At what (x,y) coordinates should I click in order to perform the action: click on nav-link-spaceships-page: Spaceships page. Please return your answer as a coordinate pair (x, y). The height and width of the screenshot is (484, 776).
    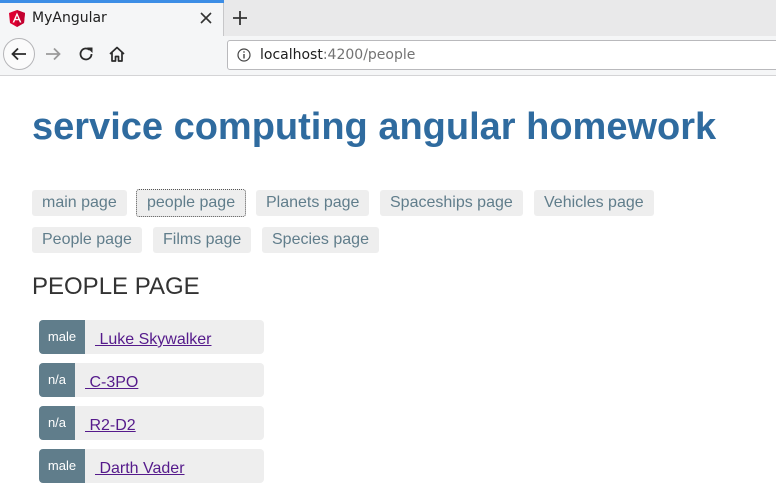
    Looking at the image, I should click on (451, 203).